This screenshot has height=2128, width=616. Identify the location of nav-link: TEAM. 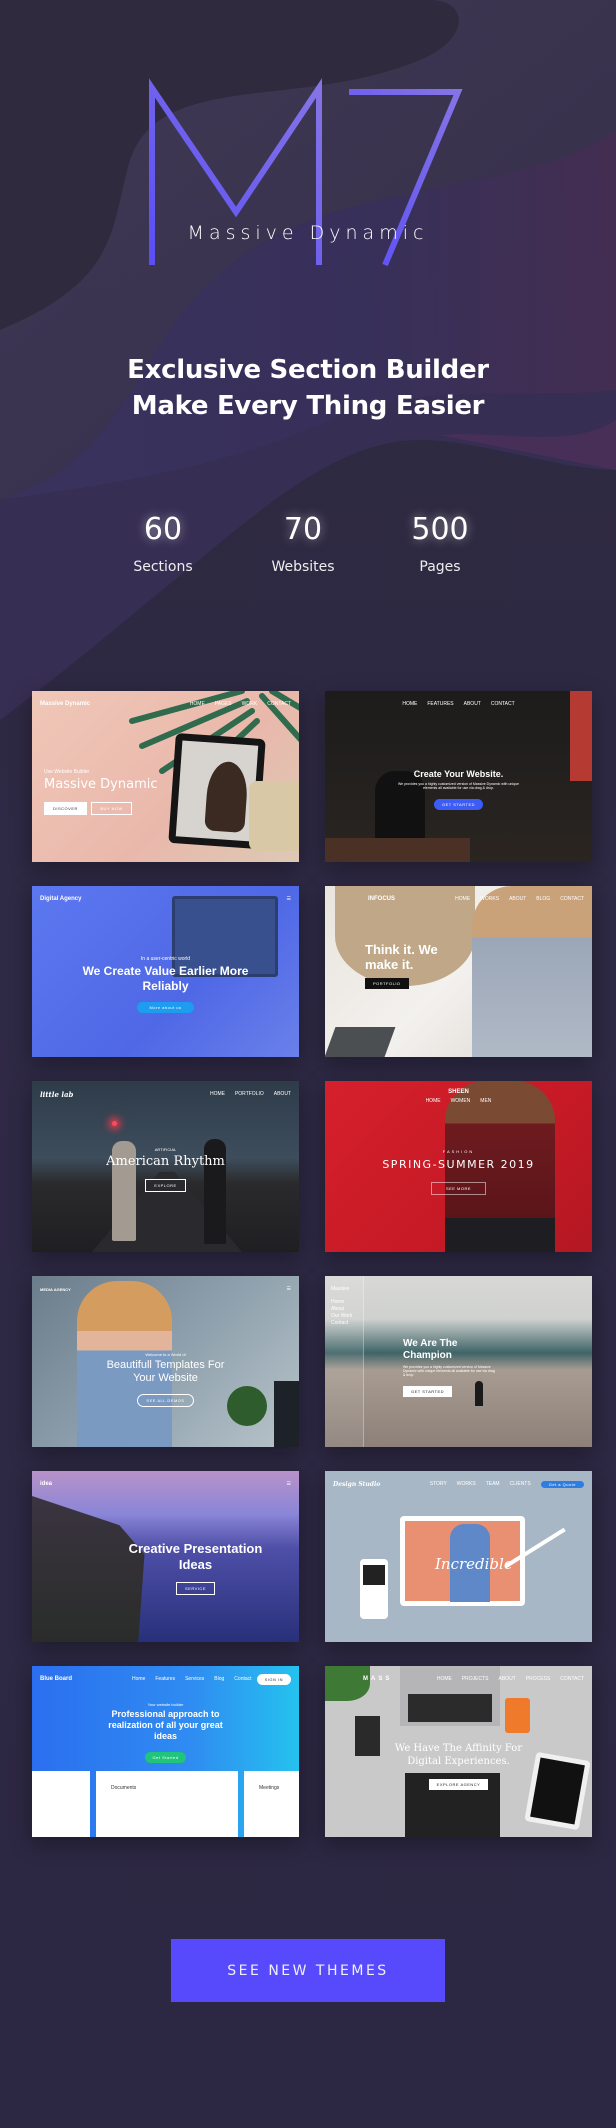
(492, 1483).